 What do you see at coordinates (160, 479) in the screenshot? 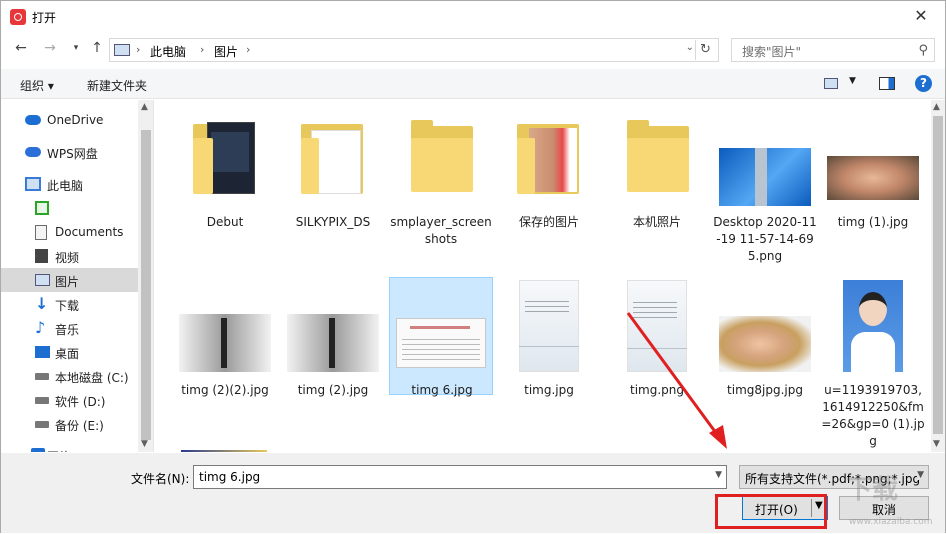
I see `filename-label: 文件名(N):` at bounding box center [160, 479].